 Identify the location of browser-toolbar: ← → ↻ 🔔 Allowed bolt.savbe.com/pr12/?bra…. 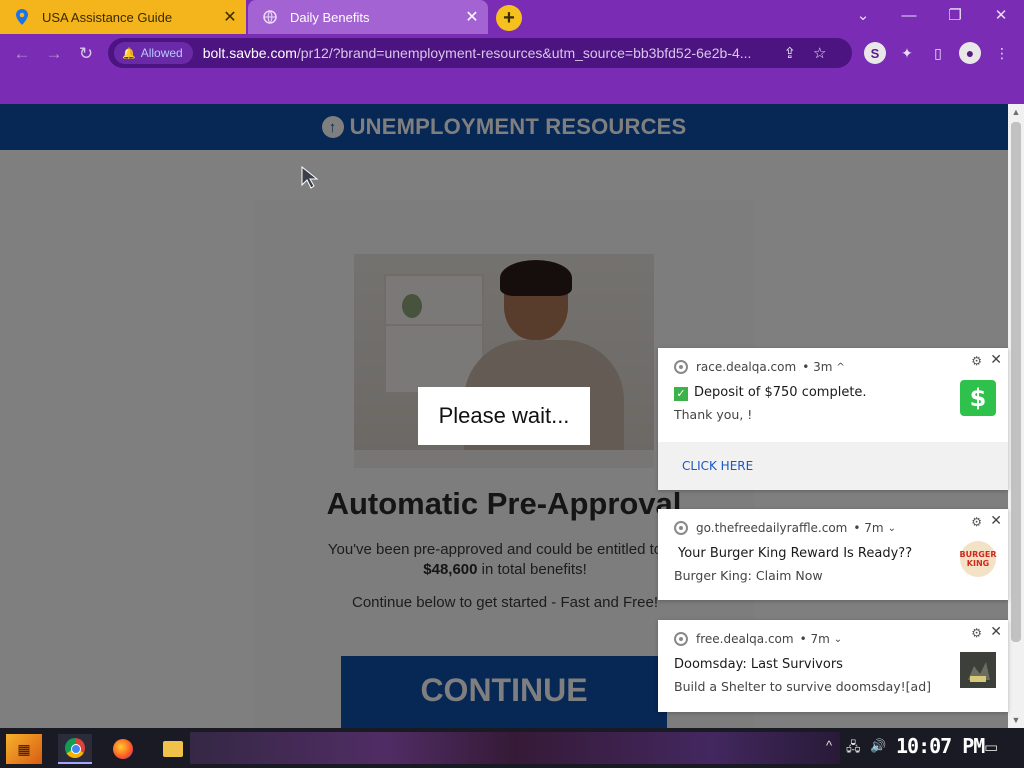
(512, 53).